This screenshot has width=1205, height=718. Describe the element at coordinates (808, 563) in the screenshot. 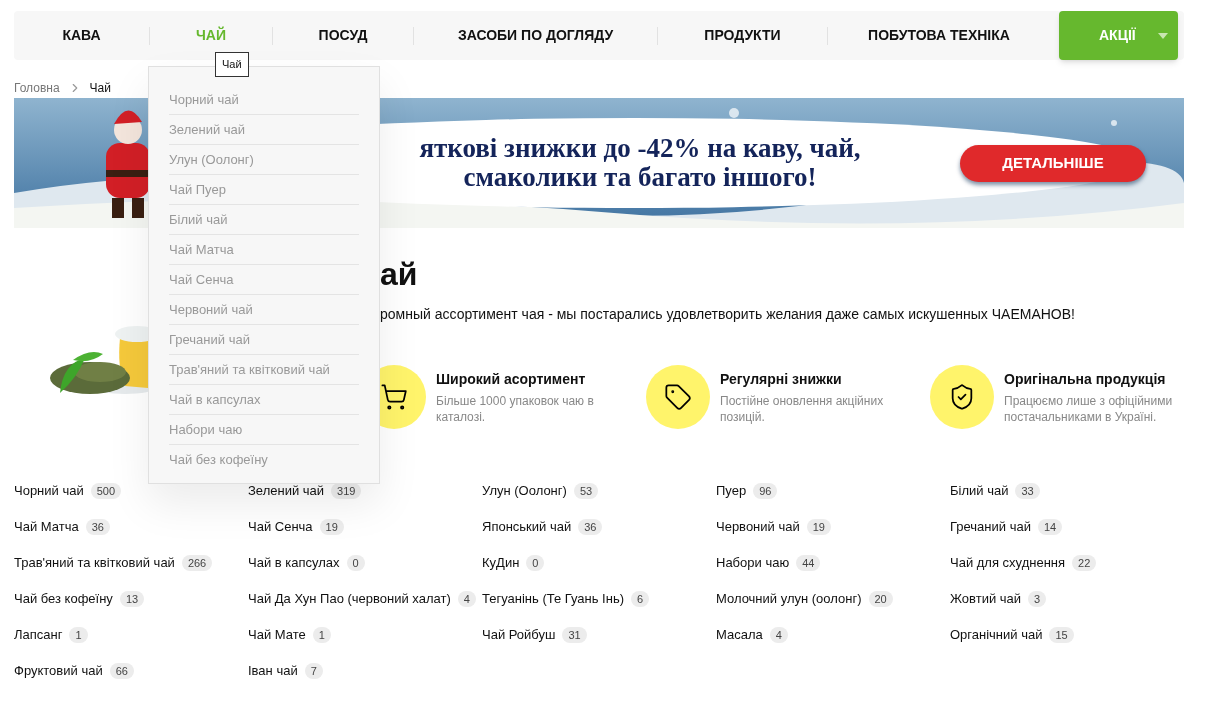

I see `count-label: 44` at that location.